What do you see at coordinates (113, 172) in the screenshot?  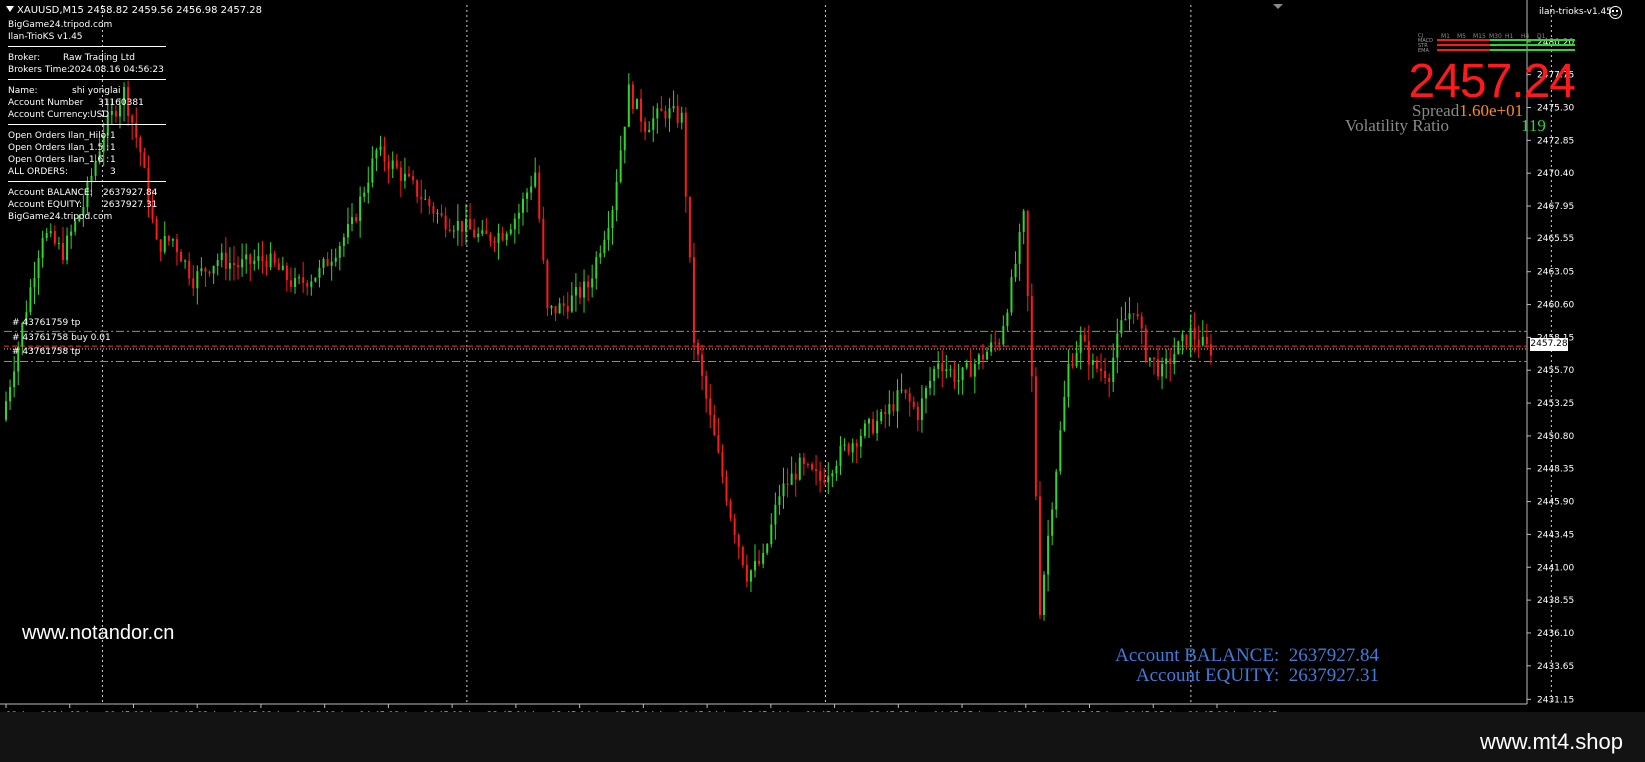 I see `all-orders-value: 3` at bounding box center [113, 172].